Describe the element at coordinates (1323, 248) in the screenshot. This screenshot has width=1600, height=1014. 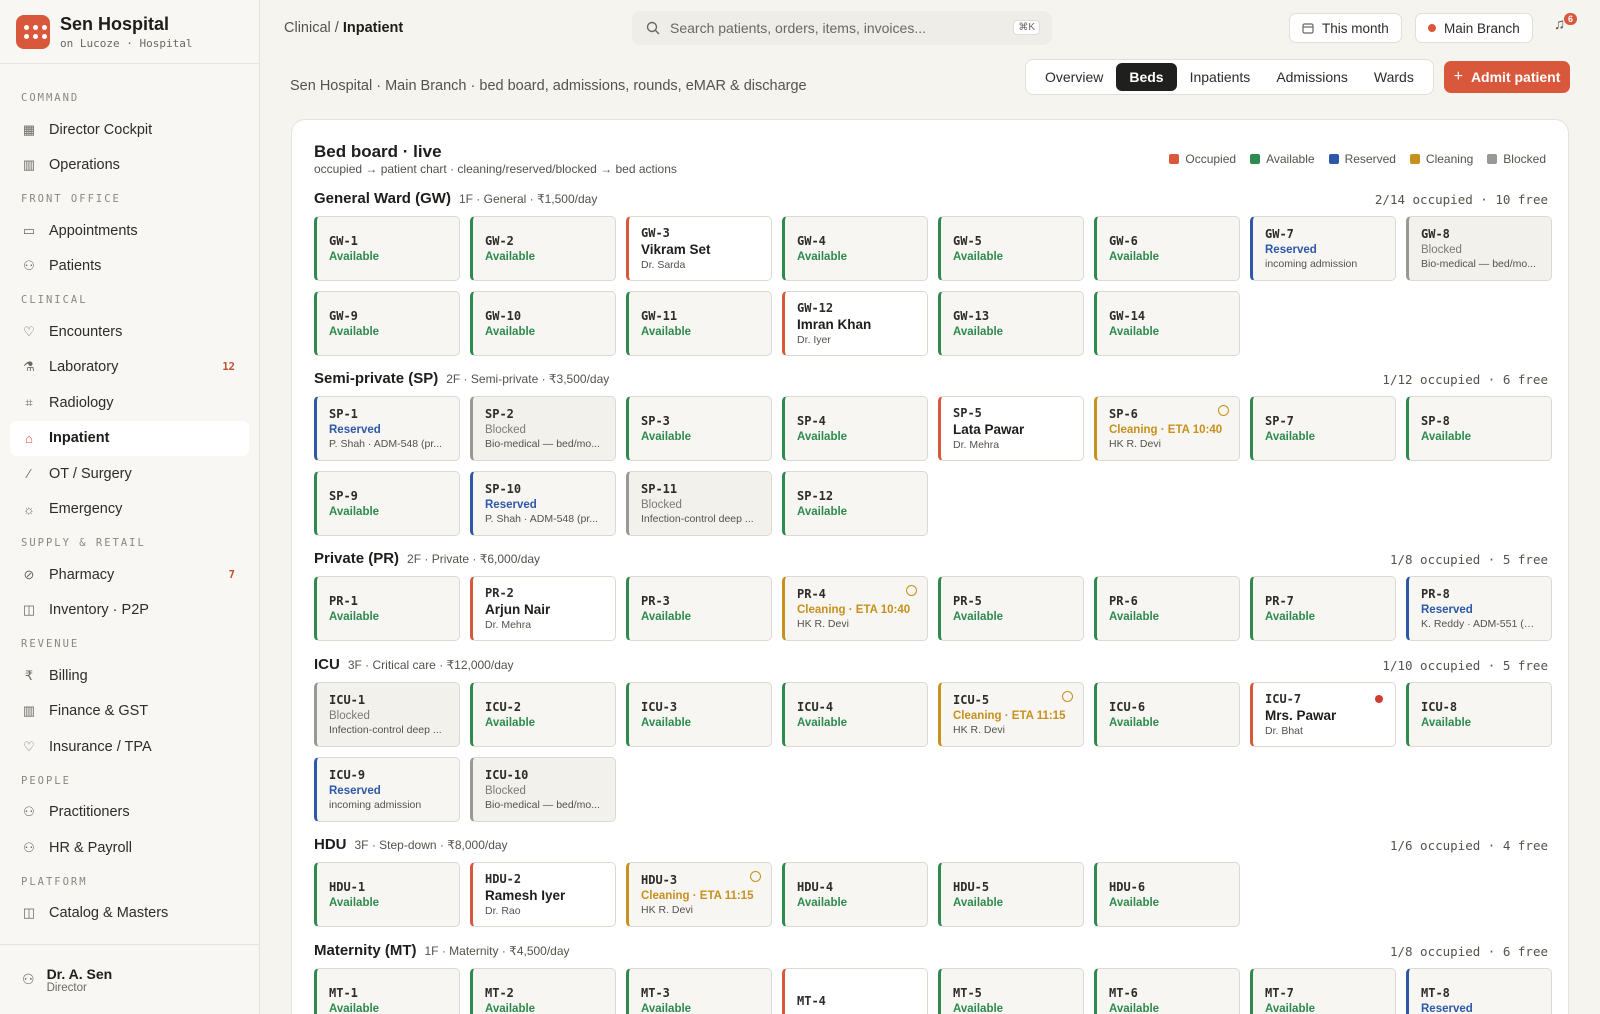
I see `bed-card: GW-7 Reserved incoming admission` at that location.